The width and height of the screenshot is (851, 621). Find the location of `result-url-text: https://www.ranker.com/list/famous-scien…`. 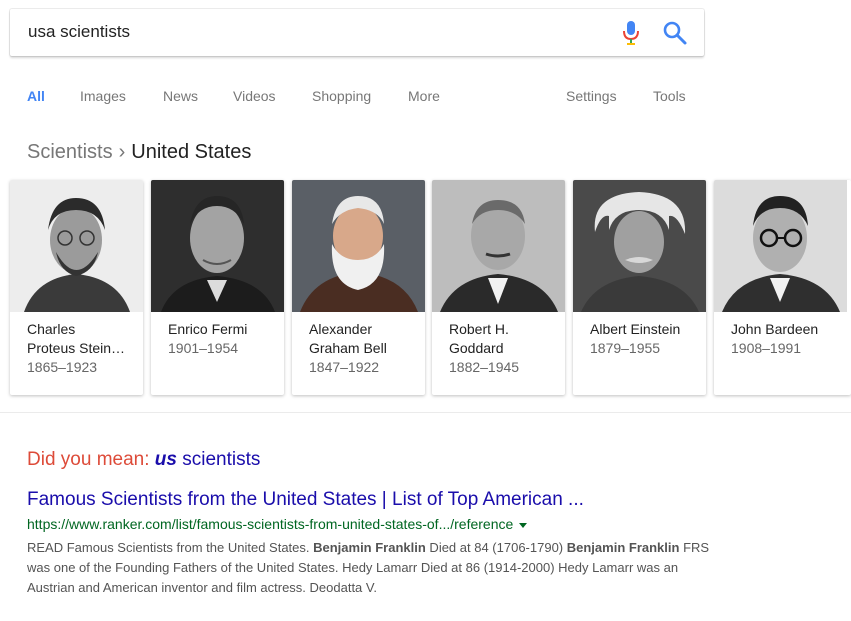

result-url-text: https://www.ranker.com/list/famous-scien… is located at coordinates (270, 524).